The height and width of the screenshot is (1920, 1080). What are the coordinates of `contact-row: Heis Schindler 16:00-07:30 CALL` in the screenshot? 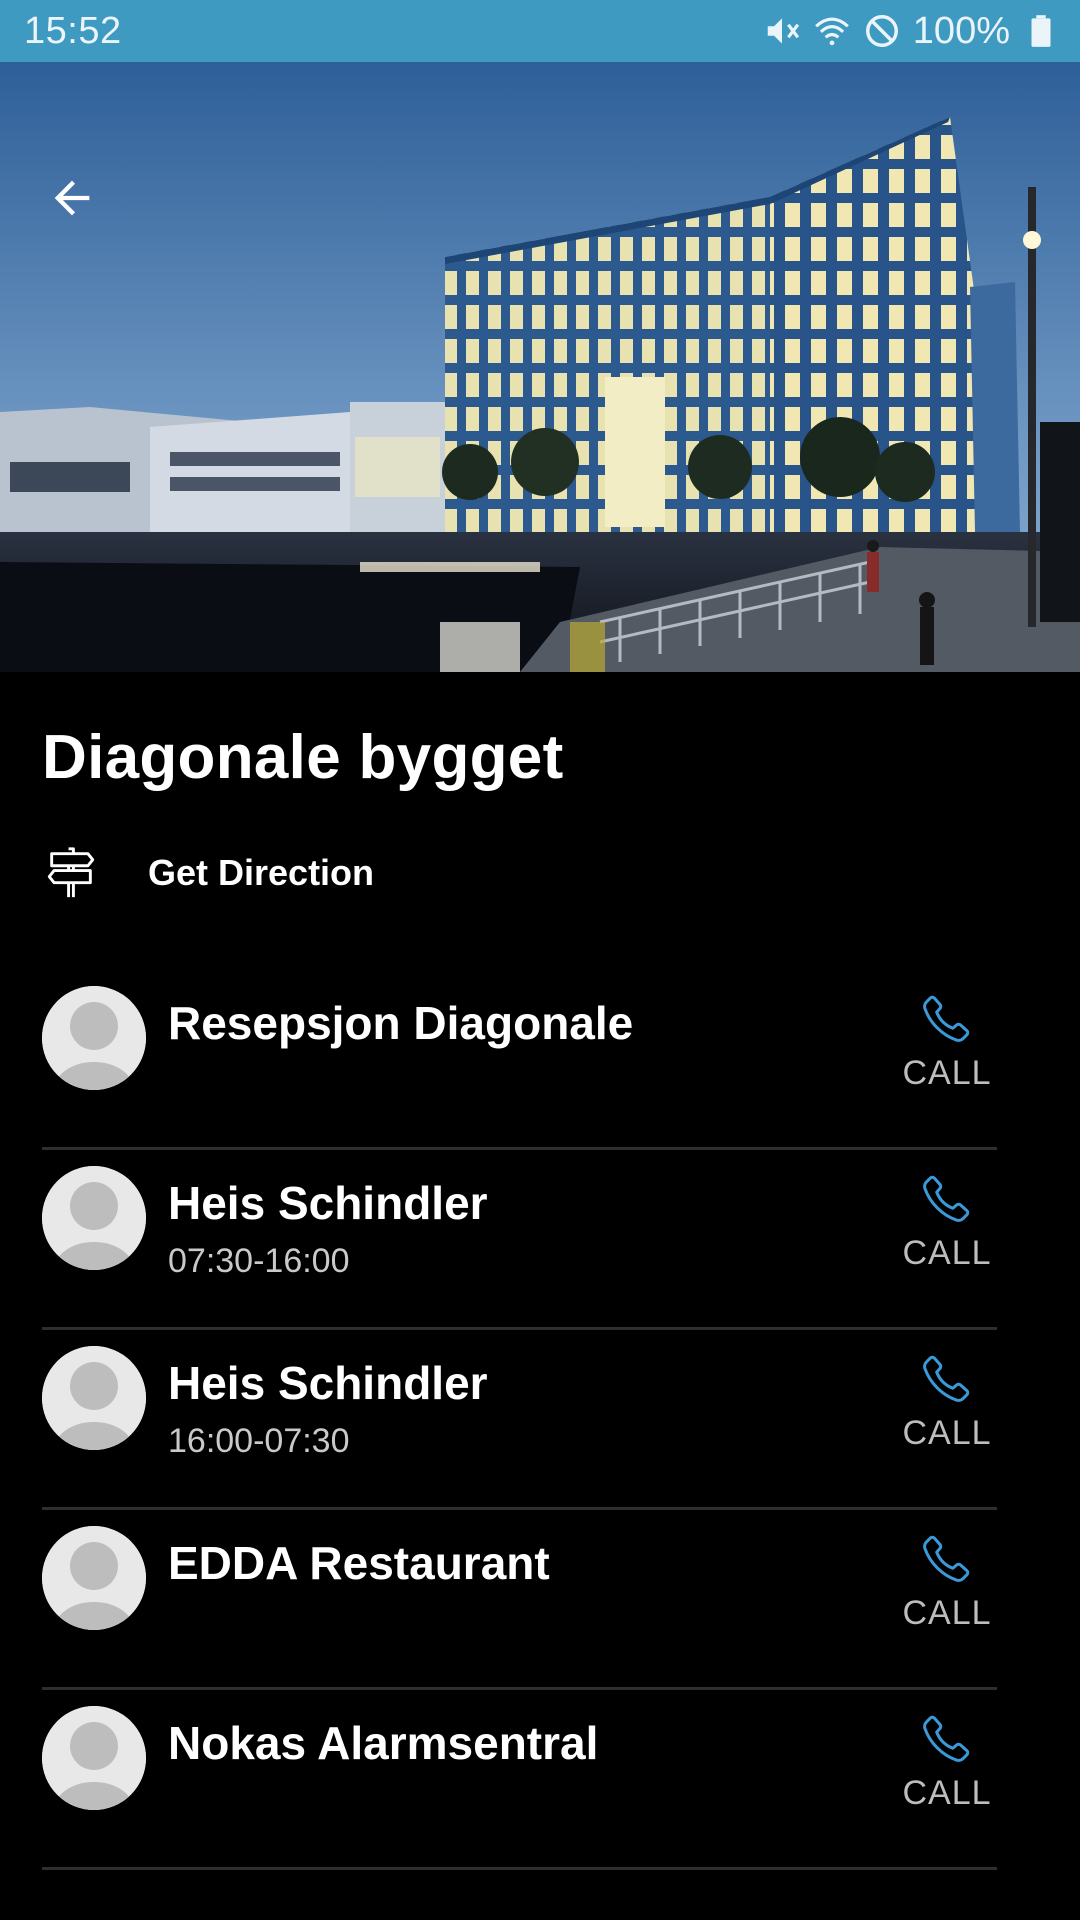 It's located at (519, 1420).